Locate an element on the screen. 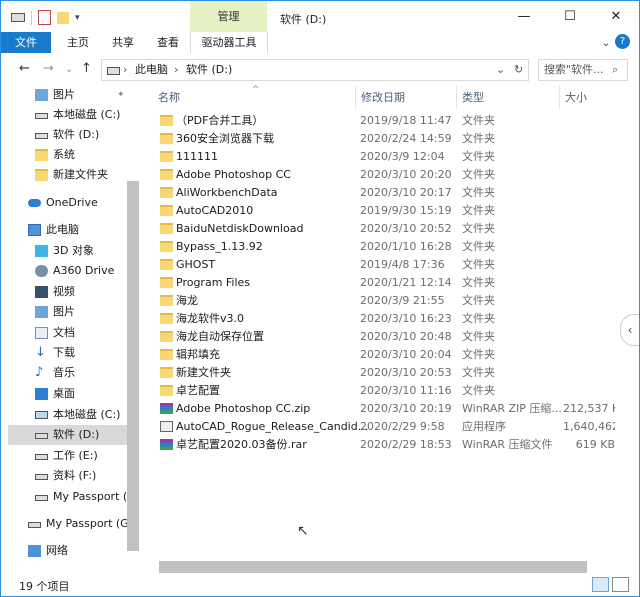 Image resolution: width=640 pixels, height=597 pixels. sidebar-item-onedrive: OneDrive is located at coordinates (64, 203).